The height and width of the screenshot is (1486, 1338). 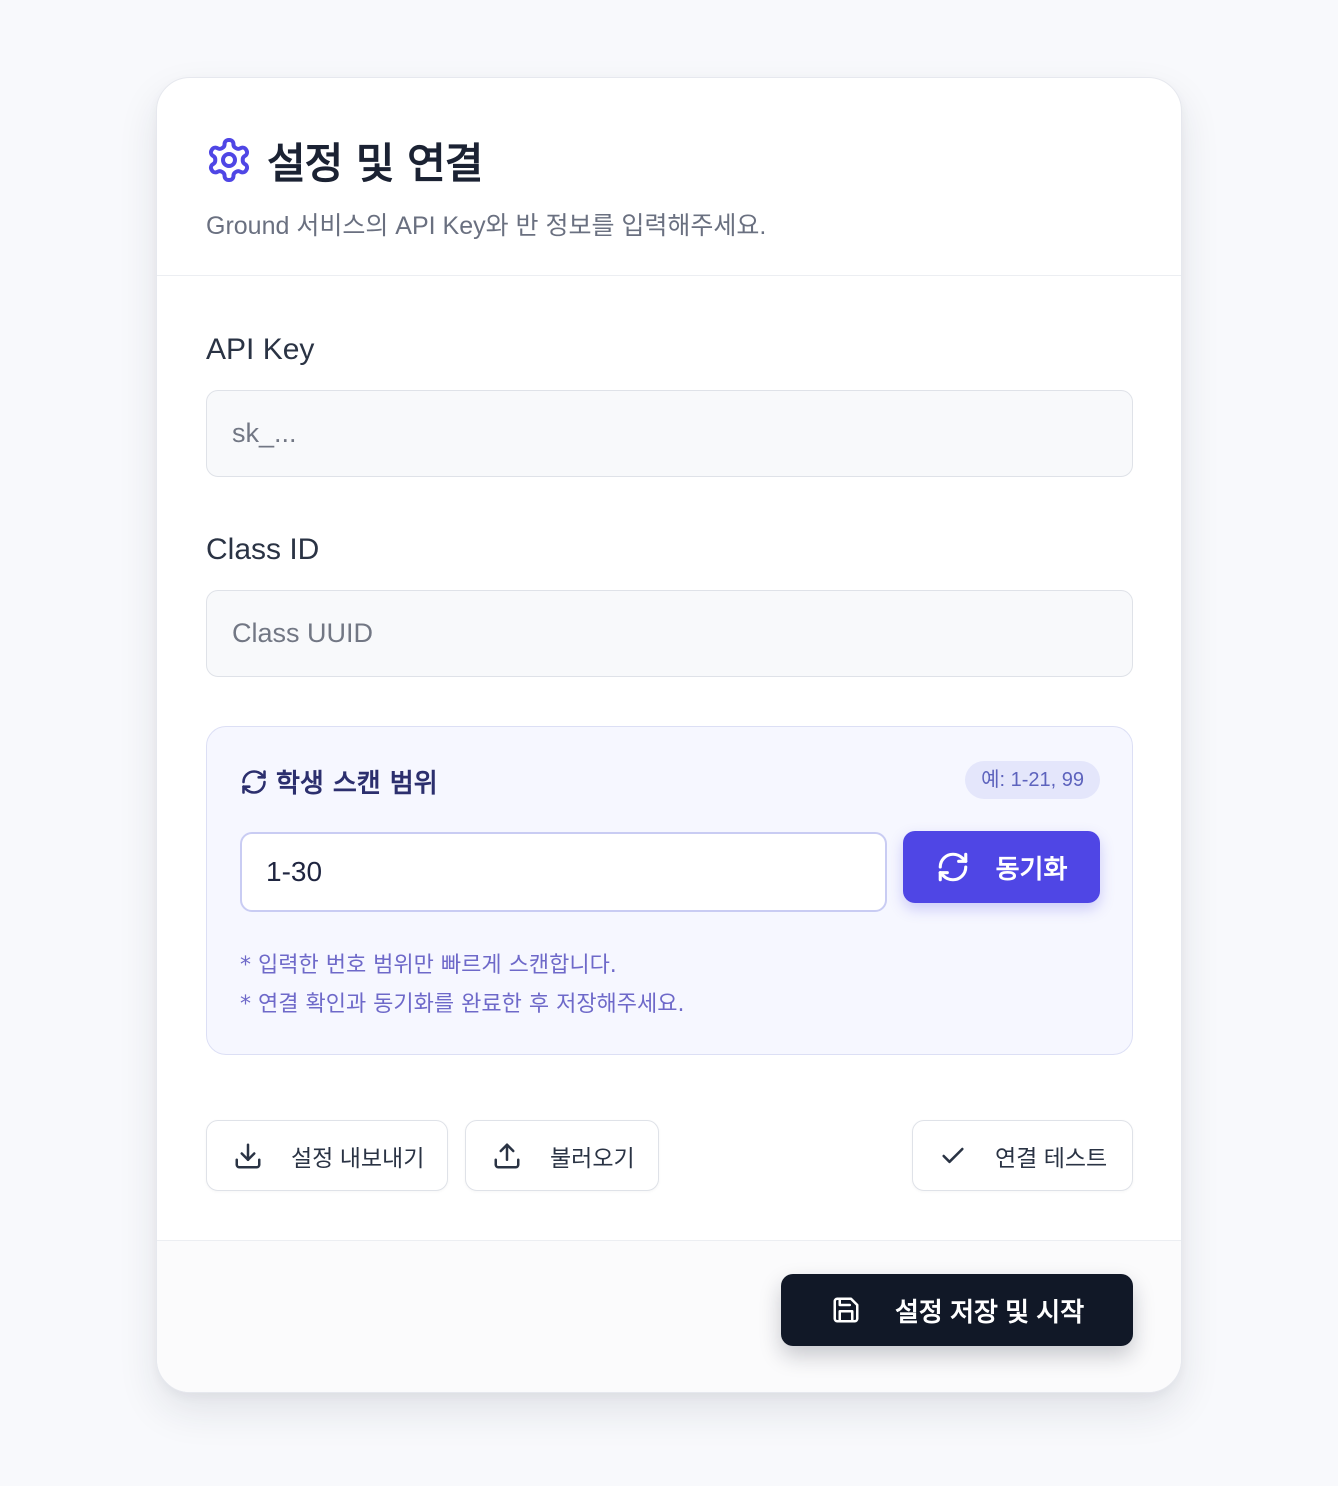 I want to click on upload-icon, so click(x=507, y=1156).